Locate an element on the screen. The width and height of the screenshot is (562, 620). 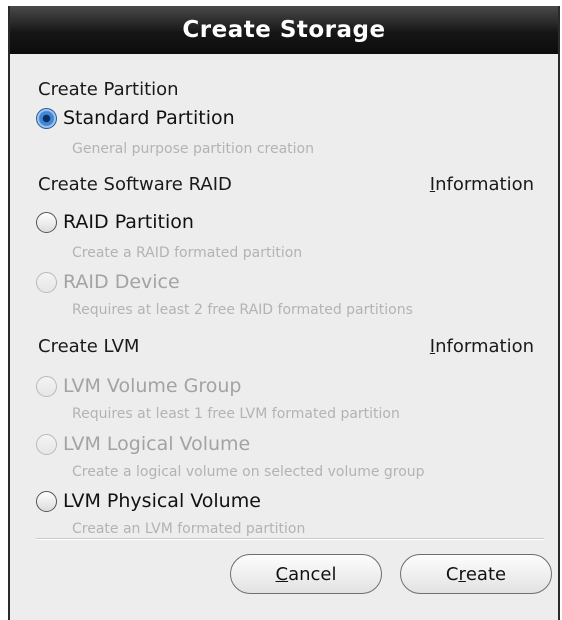
radio-lvm-volume-group: LVM Volume Group is located at coordinates (138, 386).